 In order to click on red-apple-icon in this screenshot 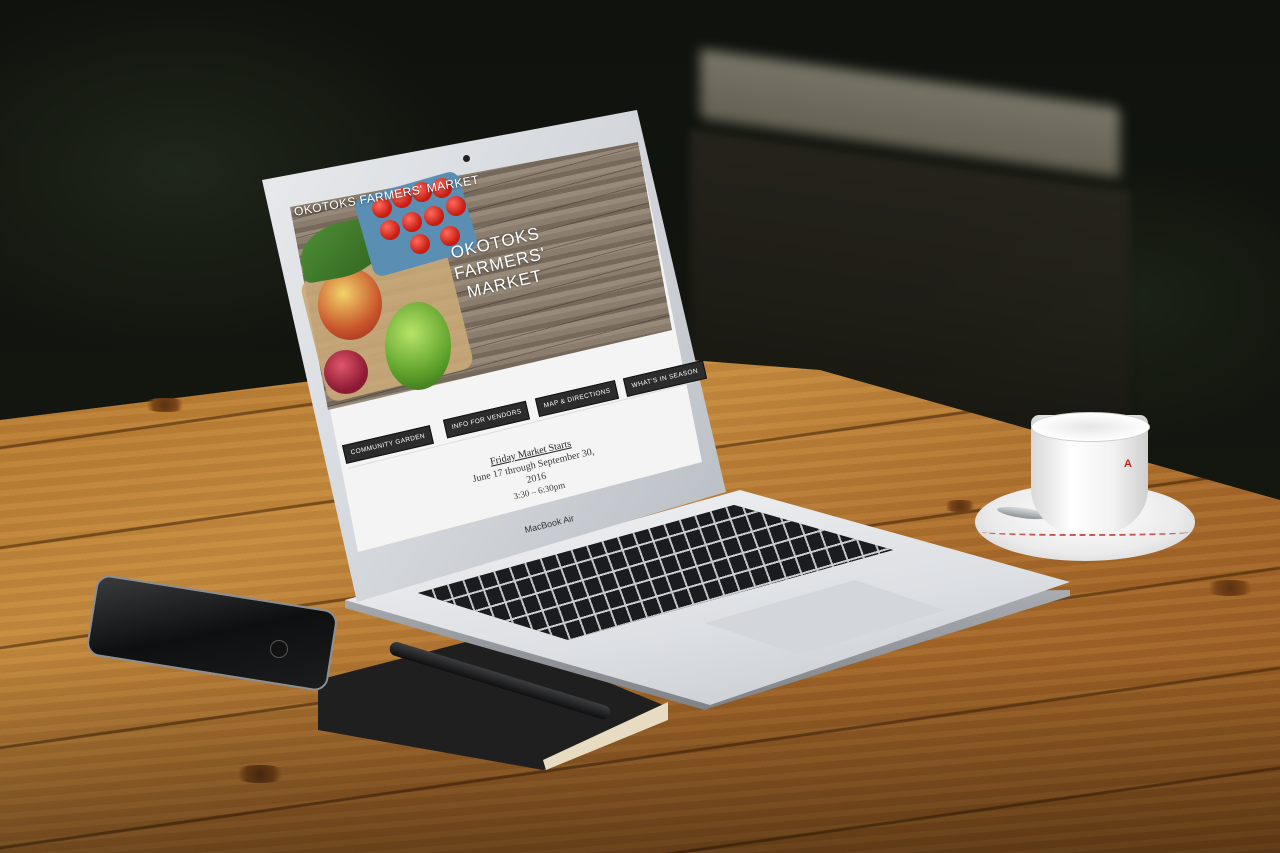, I will do `click(346, 372)`.